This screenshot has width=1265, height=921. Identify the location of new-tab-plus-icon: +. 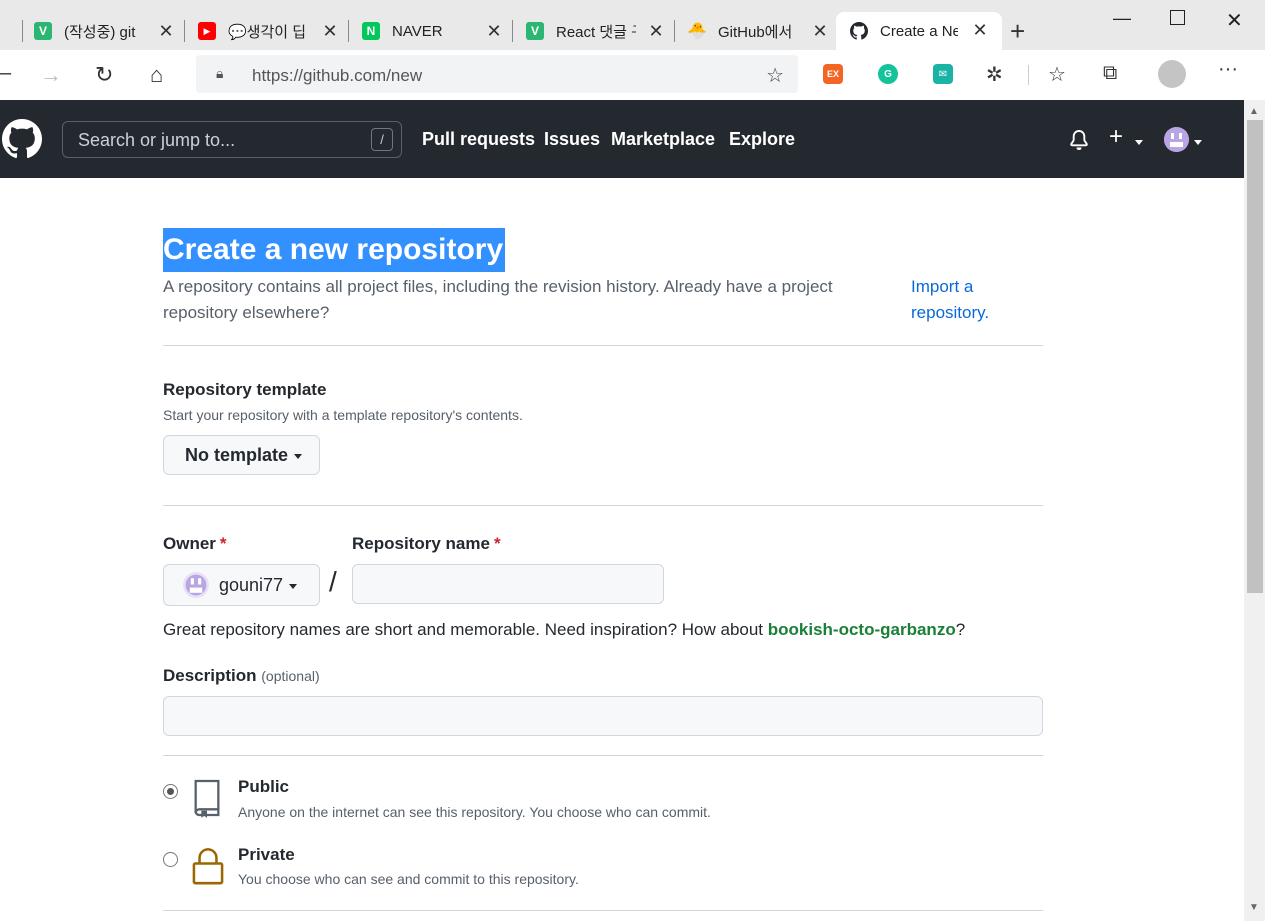
(1017, 31).